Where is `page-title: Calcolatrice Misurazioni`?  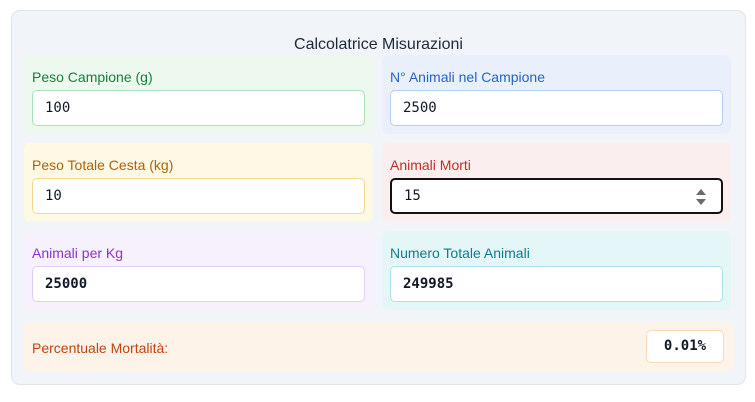
page-title: Calcolatrice Misurazioni is located at coordinates (378, 44).